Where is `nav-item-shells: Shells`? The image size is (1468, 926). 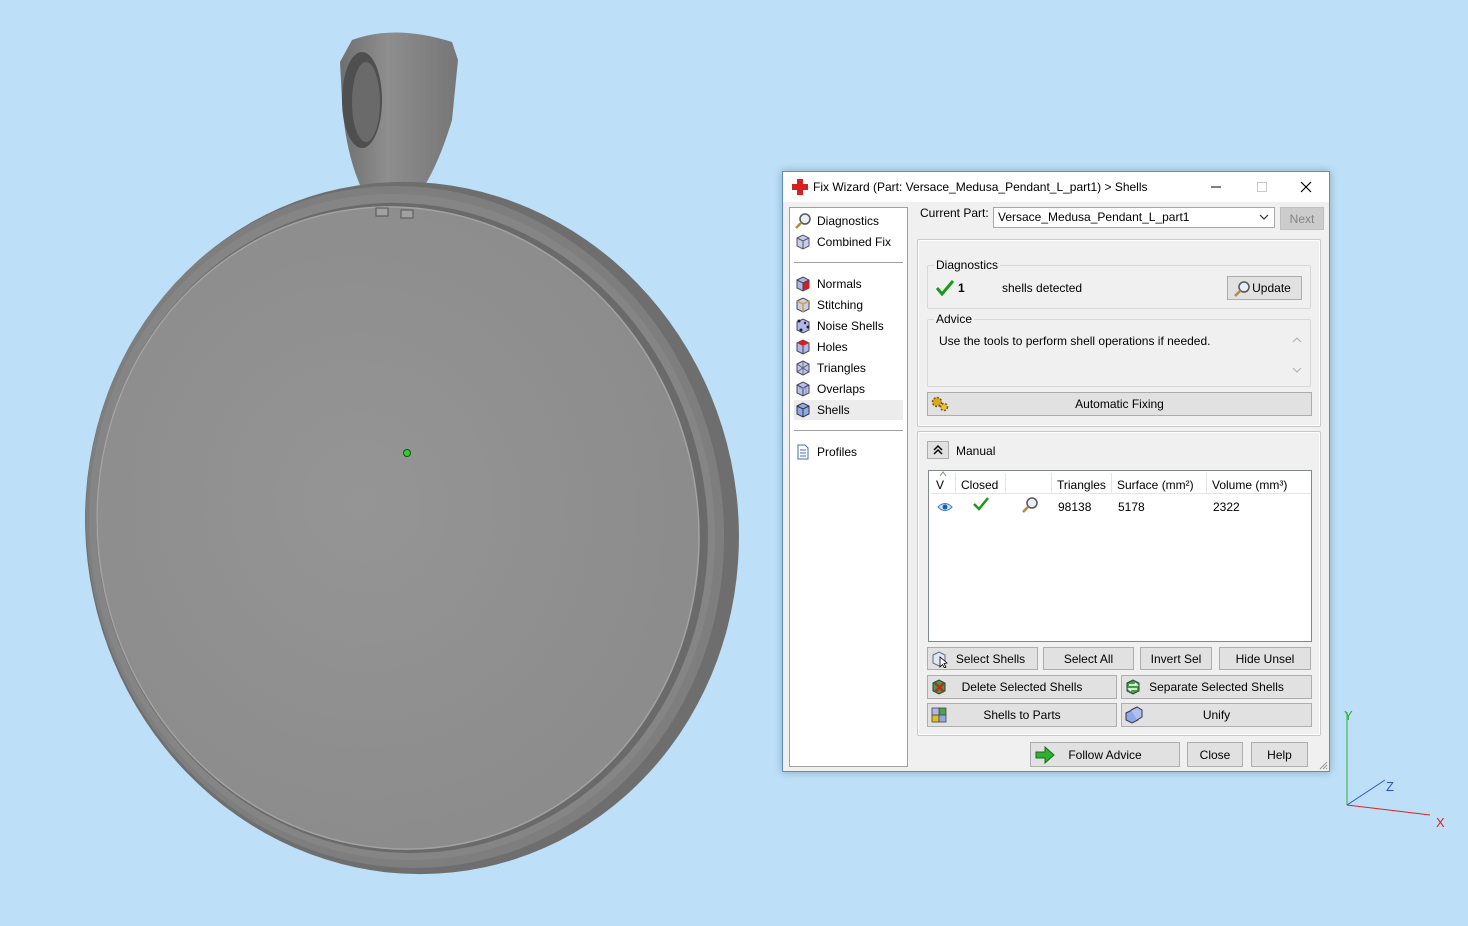
nav-item-shells: Shells is located at coordinates (848, 410).